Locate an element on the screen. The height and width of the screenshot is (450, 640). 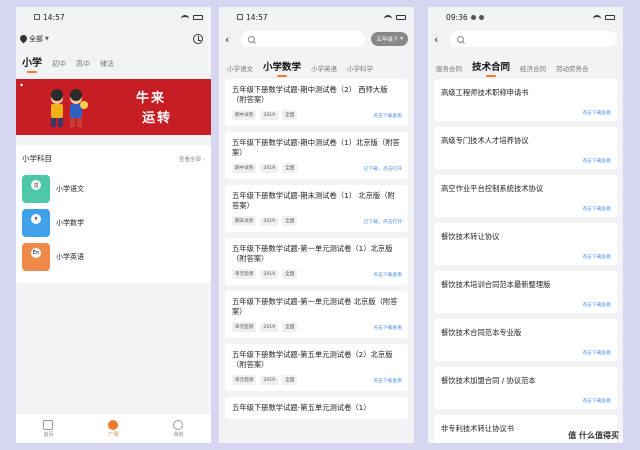
location-selector: 全部 ▼ is located at coordinates (33, 38).